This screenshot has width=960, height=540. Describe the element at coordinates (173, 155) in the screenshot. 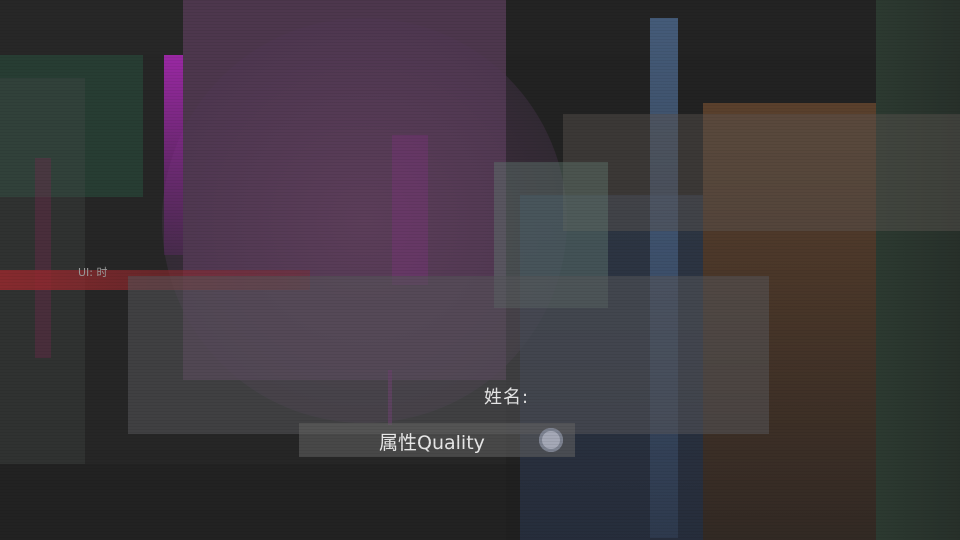

I see `bg-magenta-bar` at that location.